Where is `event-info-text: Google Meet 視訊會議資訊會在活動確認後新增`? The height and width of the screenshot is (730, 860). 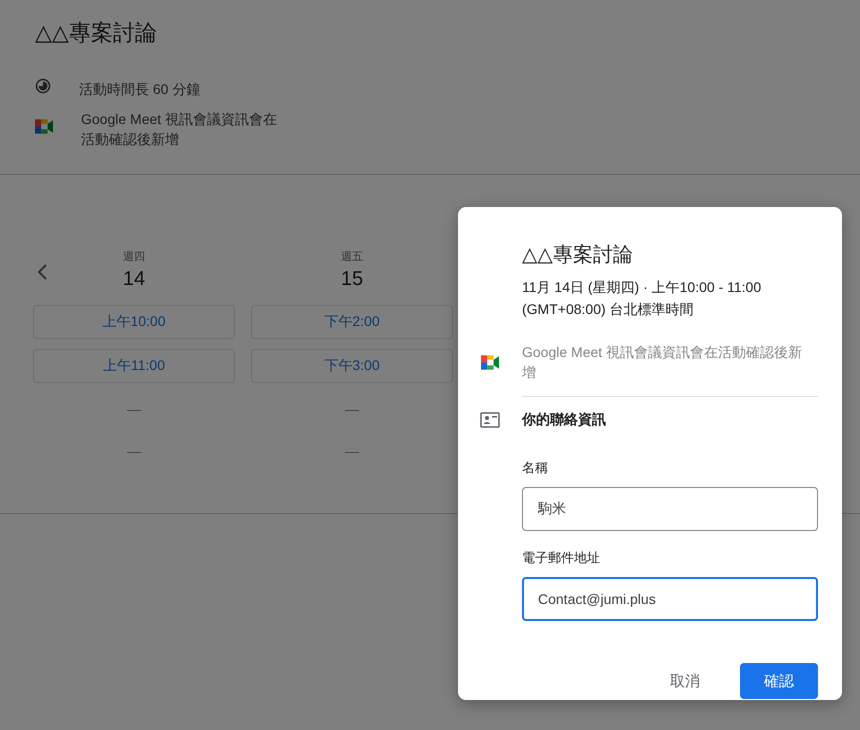 event-info-text: Google Meet 視訊會議資訊會在活動確認後新增 is located at coordinates (179, 129).